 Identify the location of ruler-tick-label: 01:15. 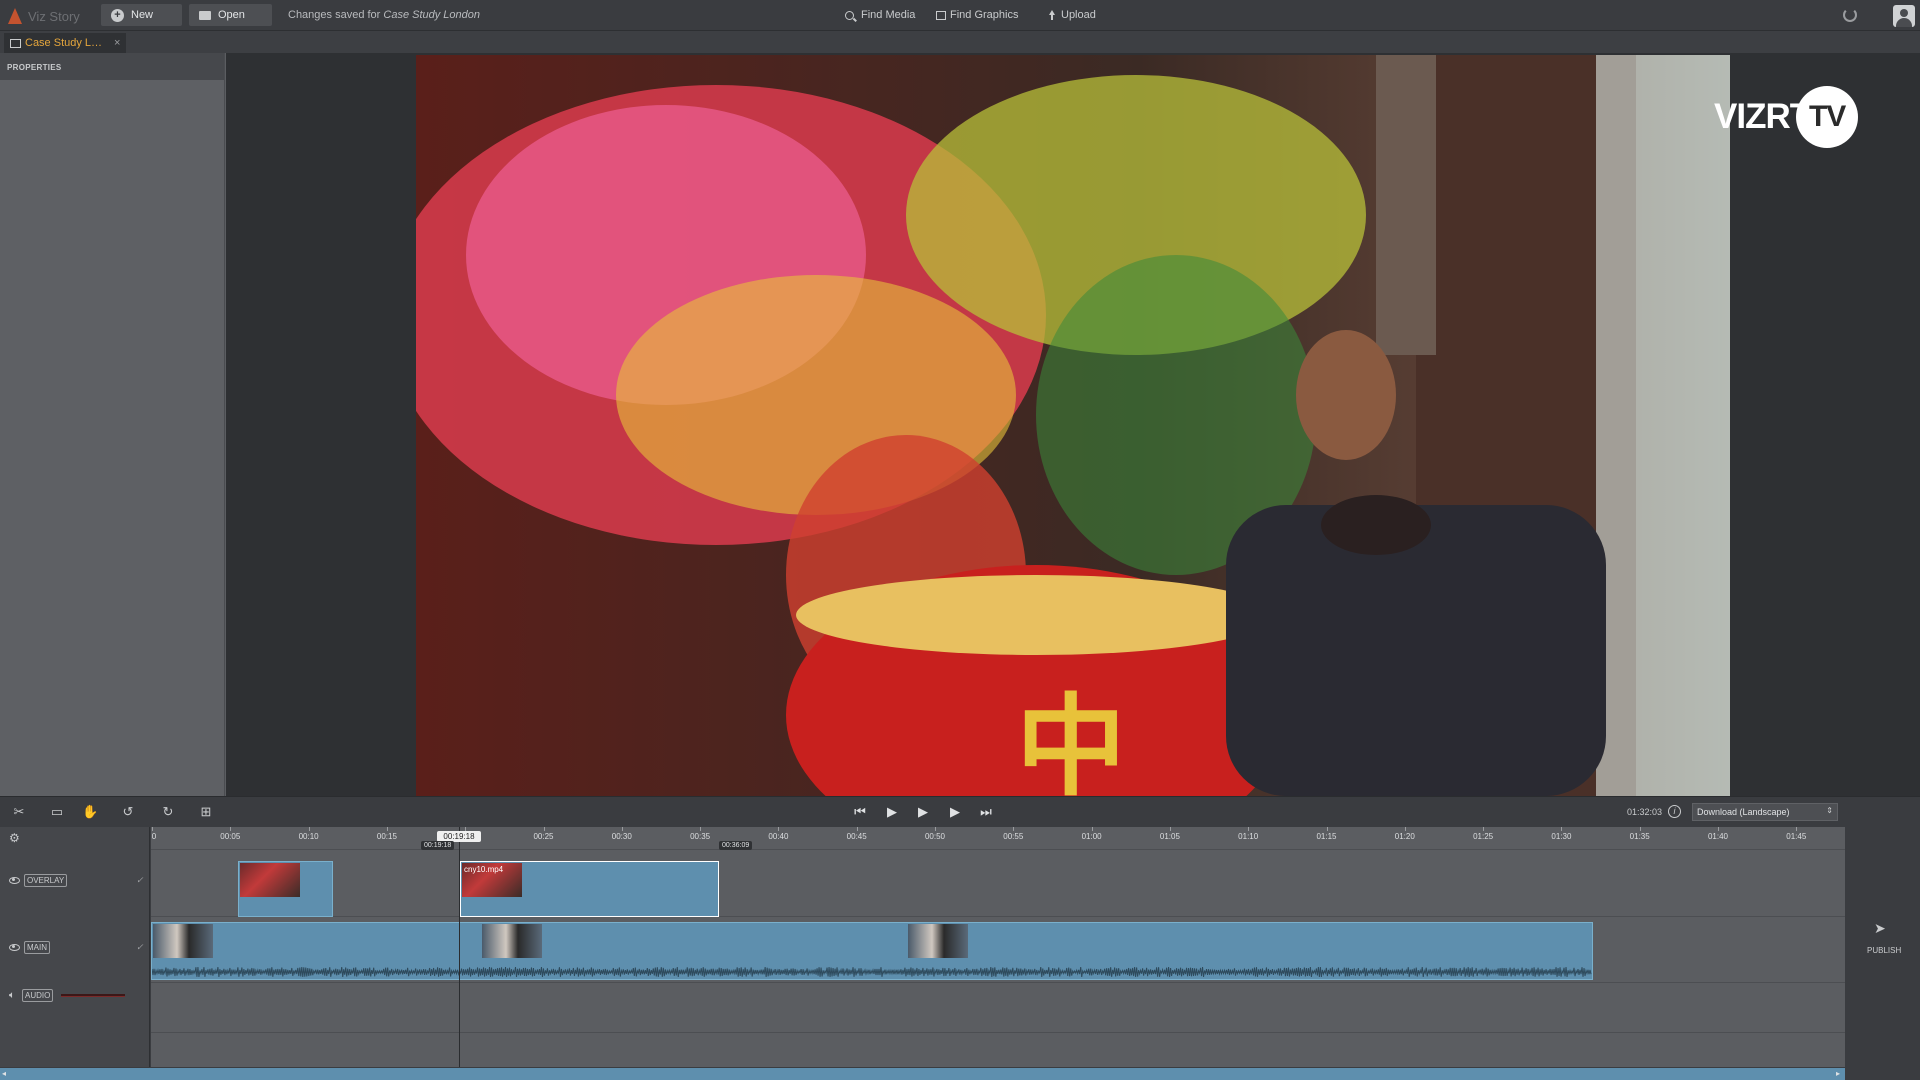
(1326, 836).